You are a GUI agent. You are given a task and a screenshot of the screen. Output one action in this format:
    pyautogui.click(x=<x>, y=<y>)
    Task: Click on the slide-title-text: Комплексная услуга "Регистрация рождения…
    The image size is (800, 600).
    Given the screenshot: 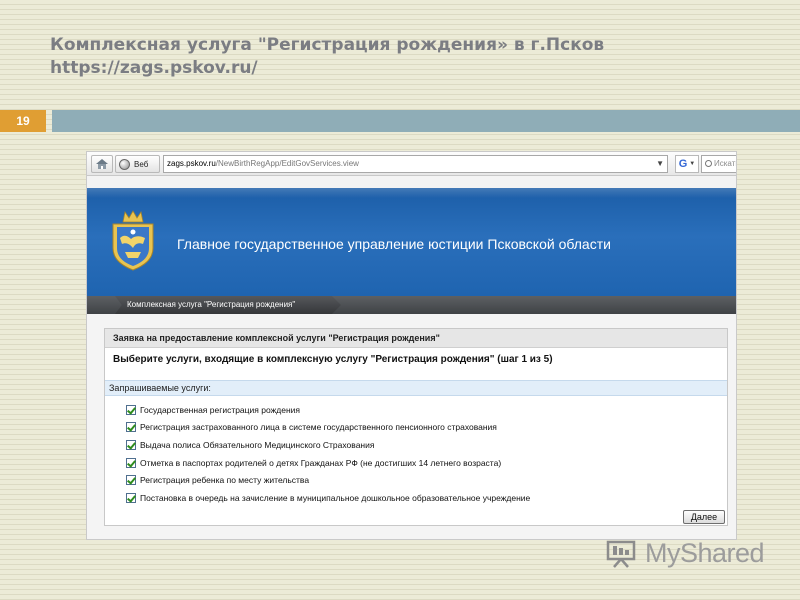 What is the action you would take?
    pyautogui.click(x=327, y=45)
    